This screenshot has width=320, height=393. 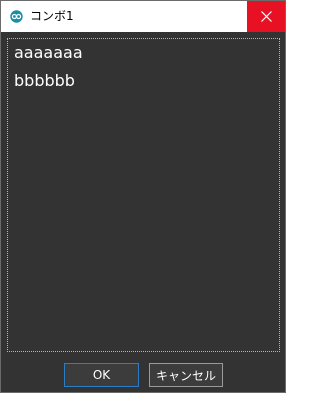 I want to click on list-item: bbbbbb, so click(x=44, y=81).